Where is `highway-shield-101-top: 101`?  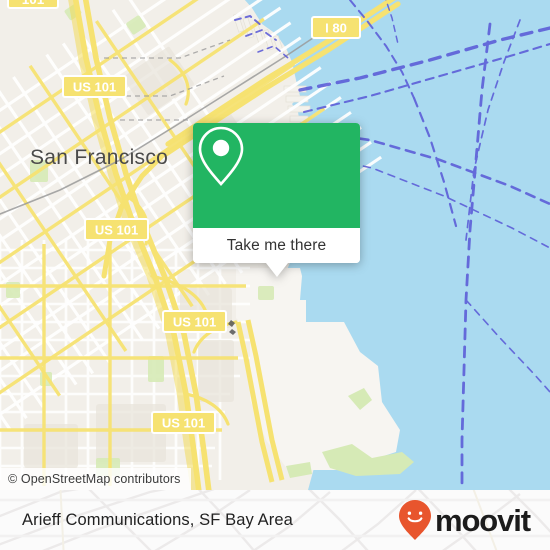 highway-shield-101-top: 101 is located at coordinates (33, 4).